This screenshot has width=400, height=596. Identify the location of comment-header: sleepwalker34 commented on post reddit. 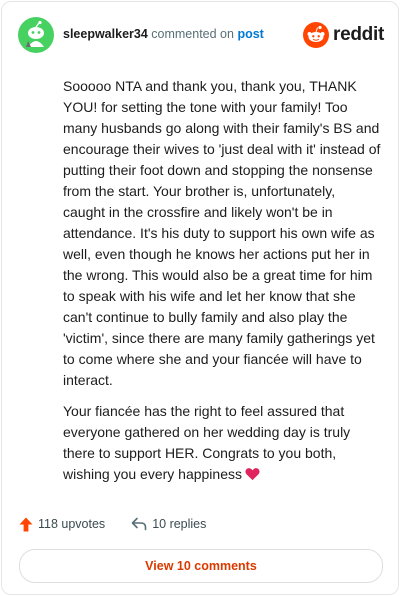
(201, 35).